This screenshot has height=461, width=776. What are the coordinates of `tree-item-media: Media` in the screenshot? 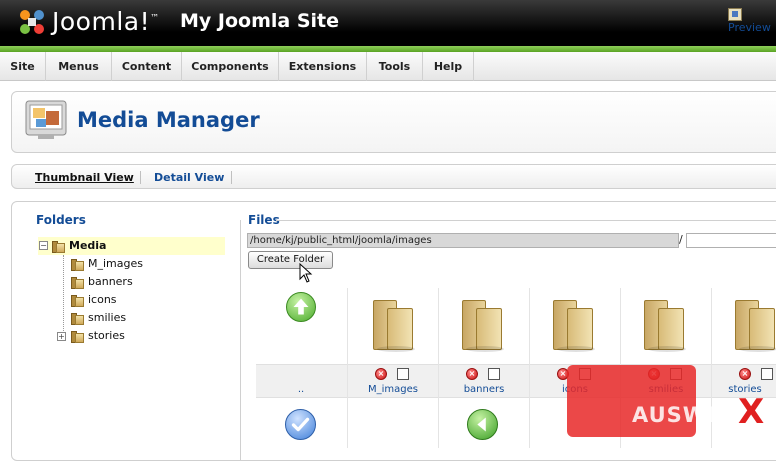 It's located at (79, 246).